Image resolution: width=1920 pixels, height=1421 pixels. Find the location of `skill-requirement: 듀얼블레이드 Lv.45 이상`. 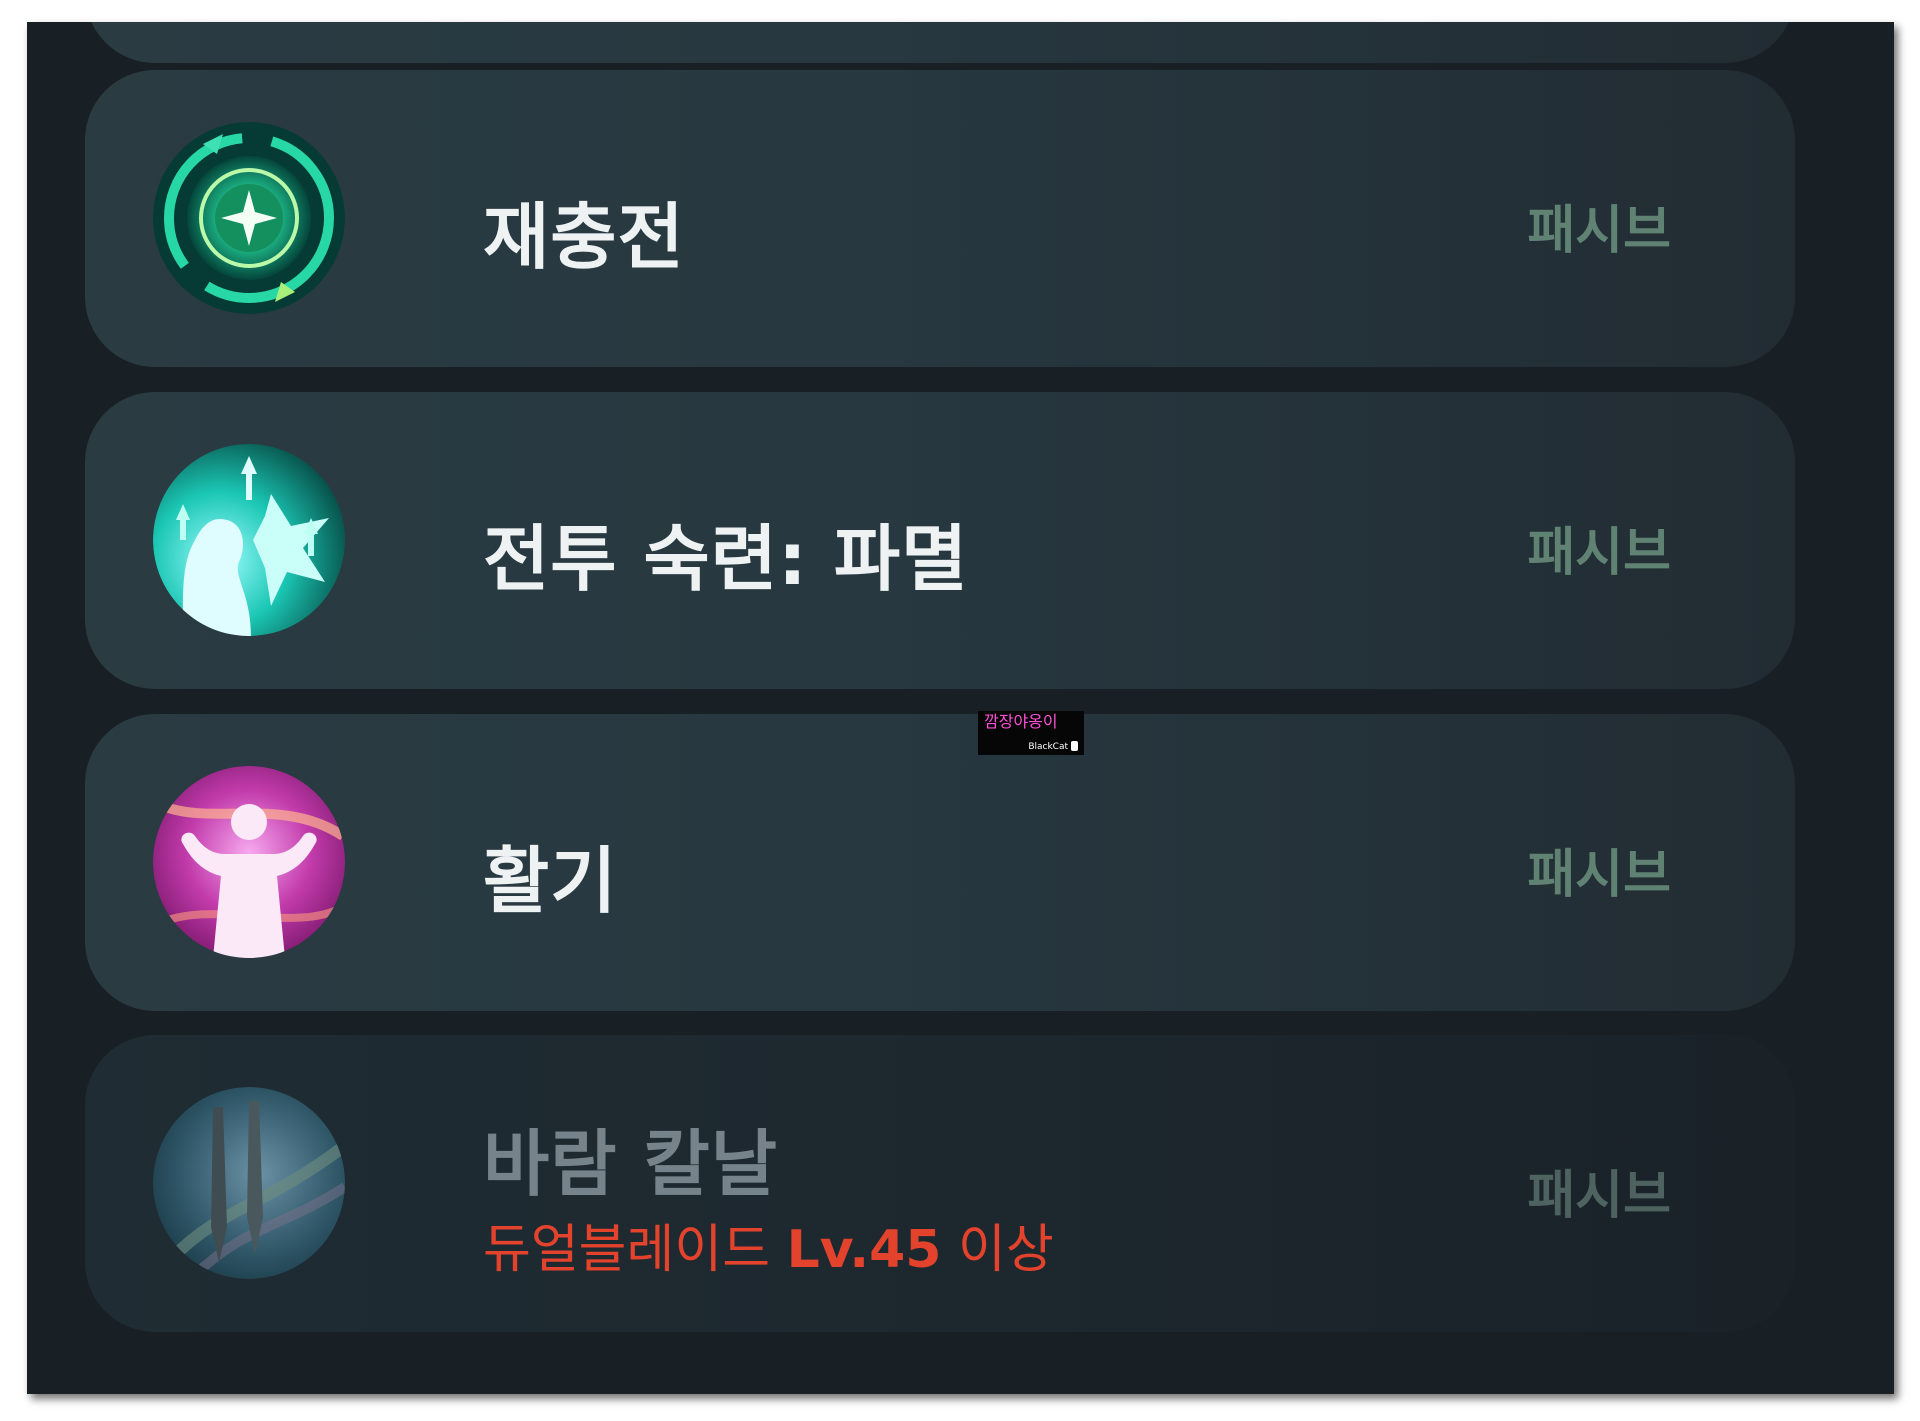

skill-requirement: 듀얼블레이드 Lv.45 이상 is located at coordinates (768, 1244).